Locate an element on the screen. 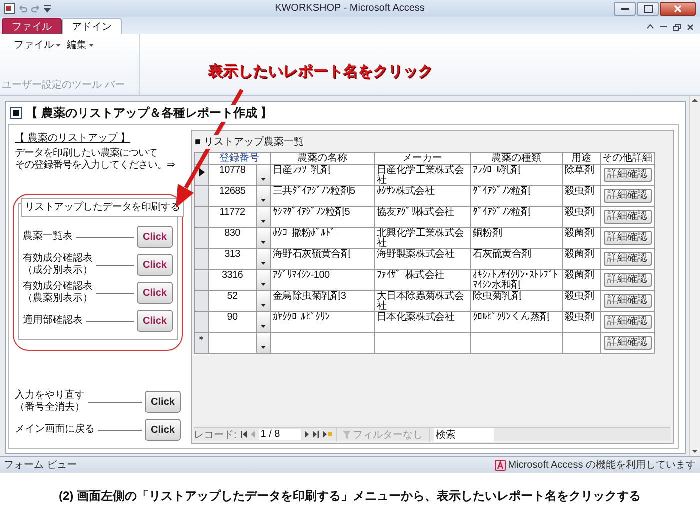 Image resolution: width=700 pixels, height=520 pixels. column-header: その他詳細 is located at coordinates (628, 159).